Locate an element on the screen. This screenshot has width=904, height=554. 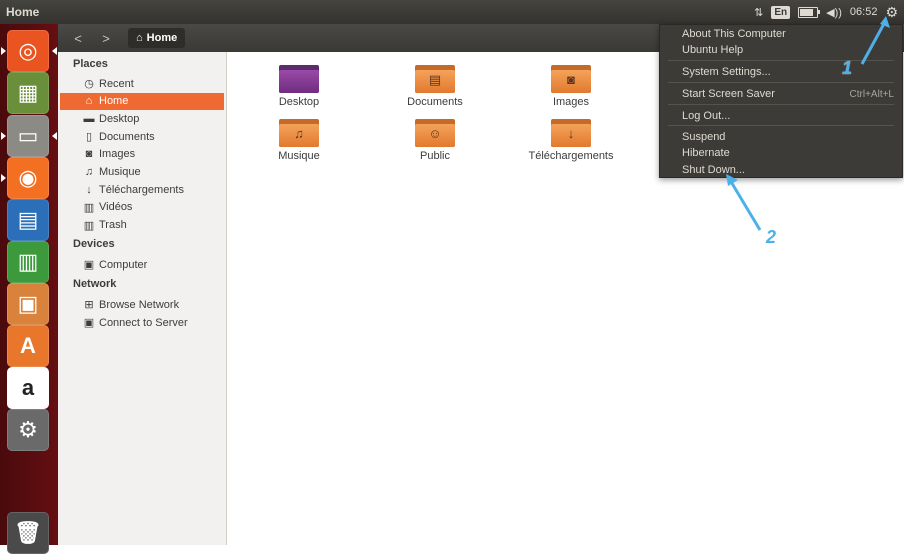
battery-fill is located at coordinates (806, 12).